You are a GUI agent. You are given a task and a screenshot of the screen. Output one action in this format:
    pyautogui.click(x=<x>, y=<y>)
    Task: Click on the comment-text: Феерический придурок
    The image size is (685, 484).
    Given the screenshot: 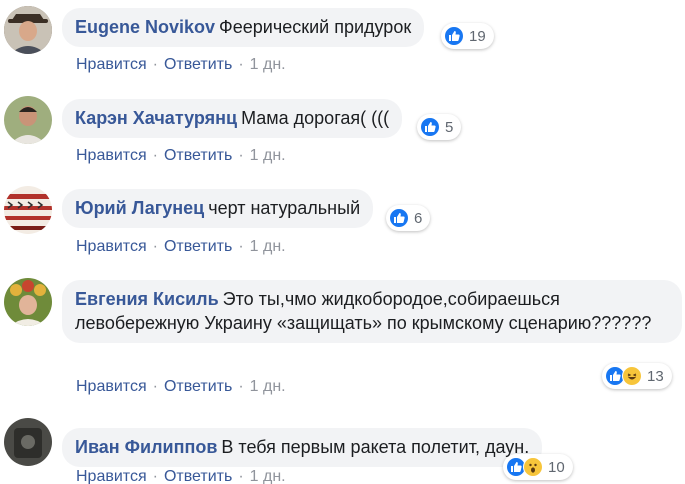 What is the action you would take?
    pyautogui.click(x=315, y=27)
    